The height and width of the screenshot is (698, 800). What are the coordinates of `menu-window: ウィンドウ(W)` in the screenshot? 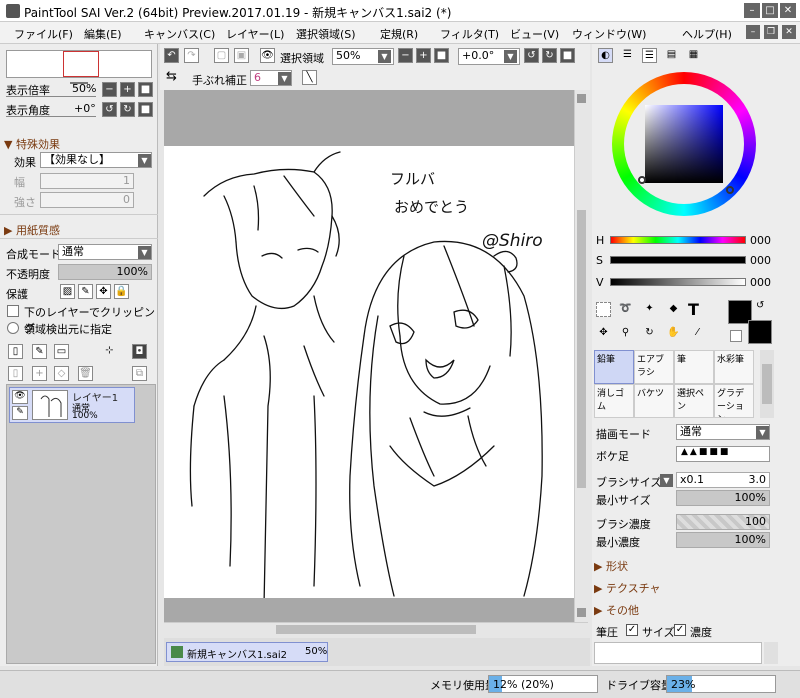 It's located at (609, 34).